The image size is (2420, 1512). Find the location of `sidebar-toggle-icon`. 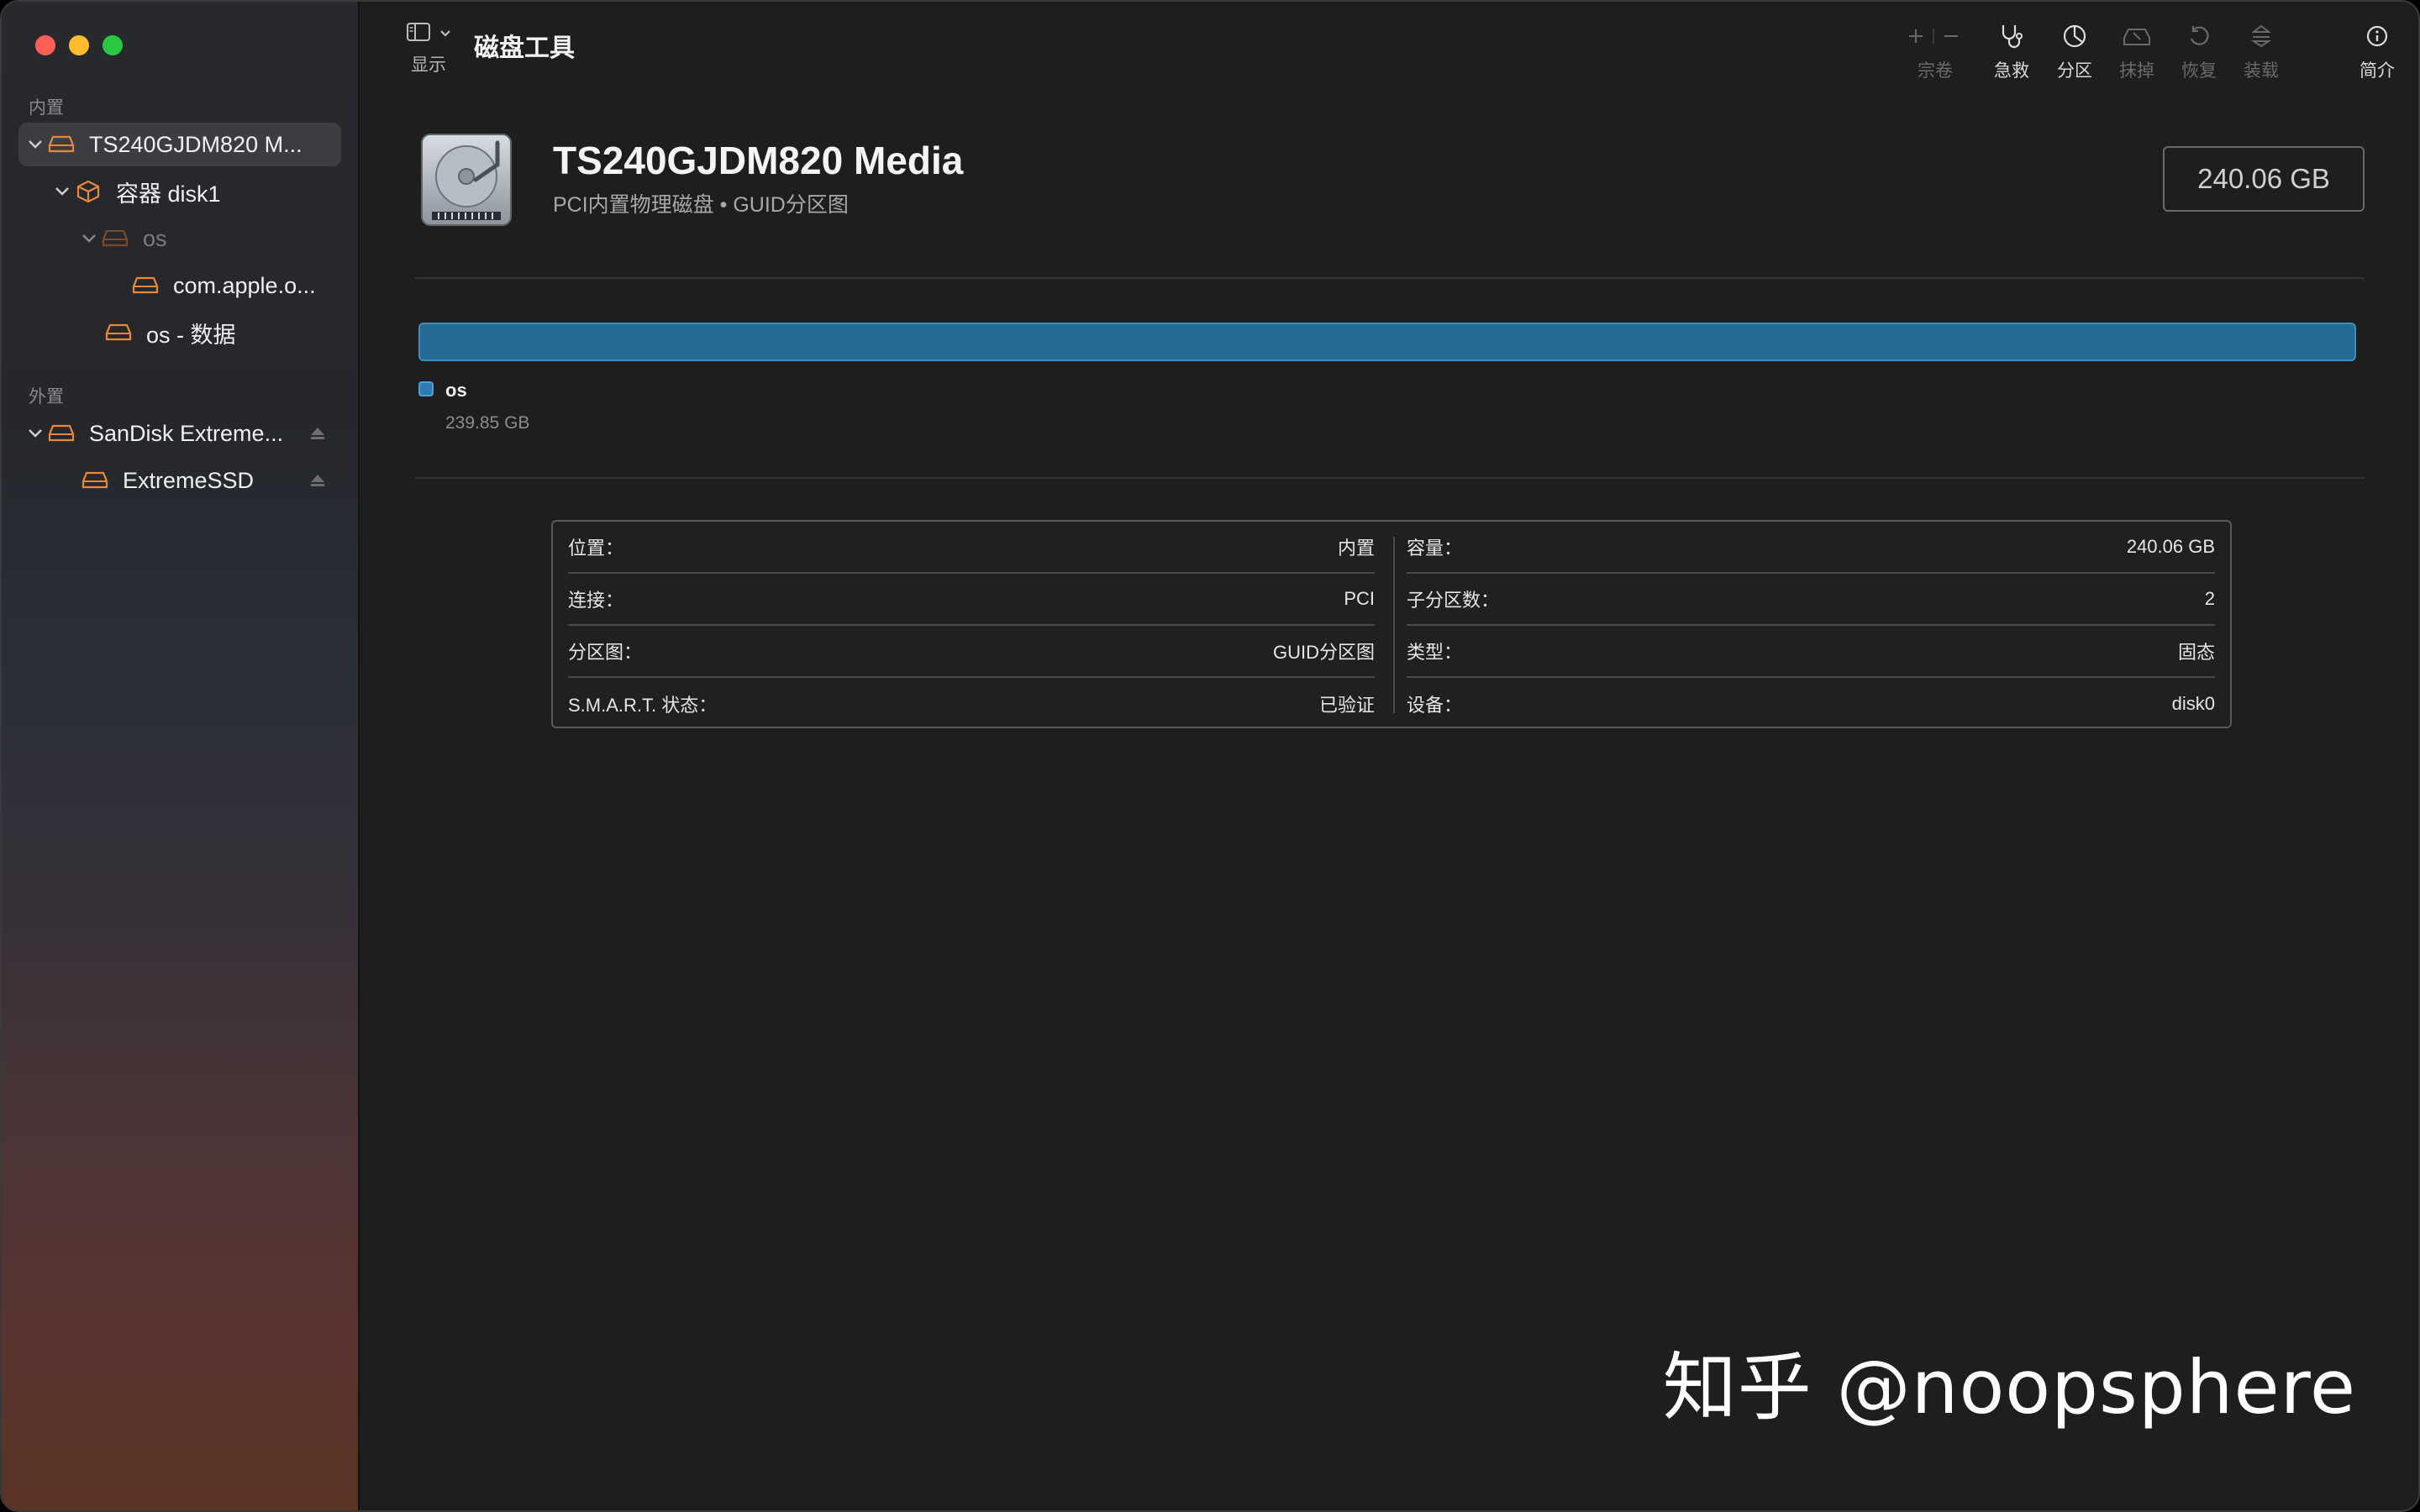

sidebar-toggle-icon is located at coordinates (419, 34).